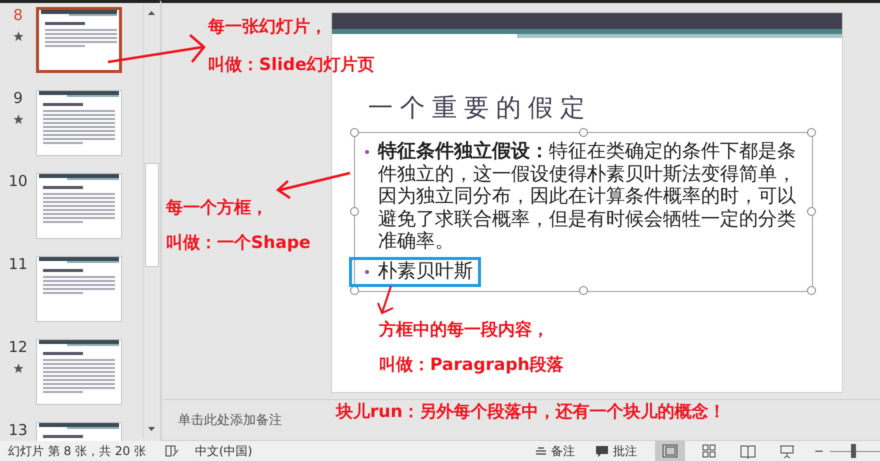 The image size is (880, 461). Describe the element at coordinates (18, 181) in the screenshot. I see `slide-number: 10` at that location.